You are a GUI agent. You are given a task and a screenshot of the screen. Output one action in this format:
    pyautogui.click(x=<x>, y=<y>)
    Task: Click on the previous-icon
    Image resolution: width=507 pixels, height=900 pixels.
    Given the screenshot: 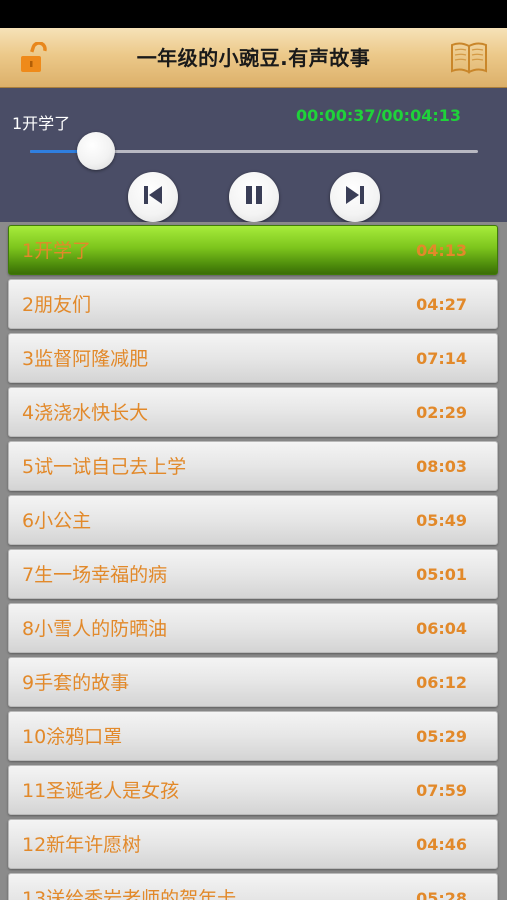 What is the action you would take?
    pyautogui.click(x=153, y=197)
    